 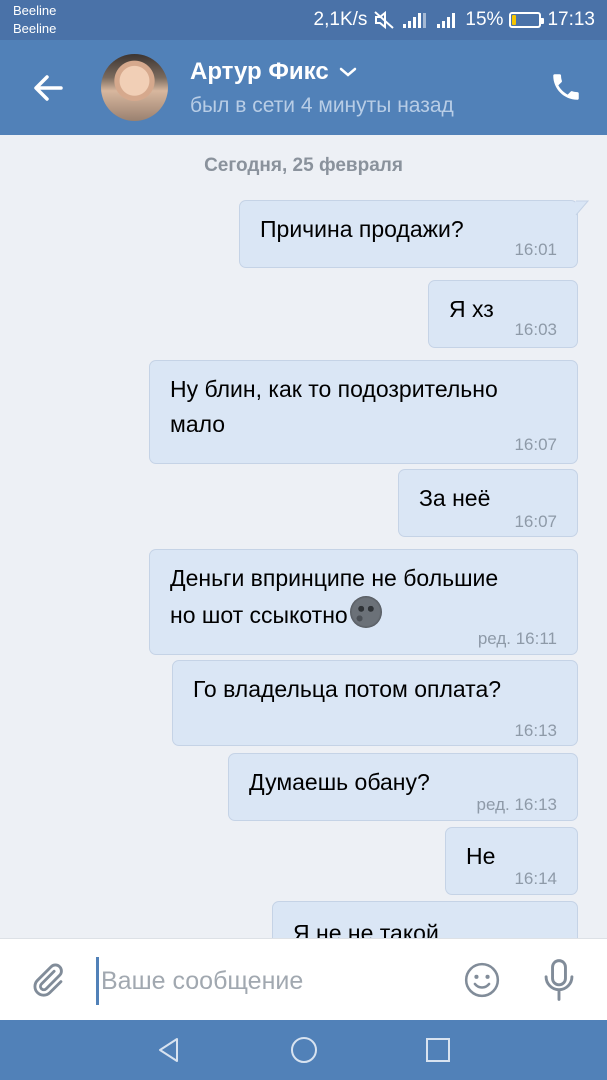 What do you see at coordinates (375, 703) in the screenshot?
I see `message-bubble: Го владельца потом оплата? 16:13` at bounding box center [375, 703].